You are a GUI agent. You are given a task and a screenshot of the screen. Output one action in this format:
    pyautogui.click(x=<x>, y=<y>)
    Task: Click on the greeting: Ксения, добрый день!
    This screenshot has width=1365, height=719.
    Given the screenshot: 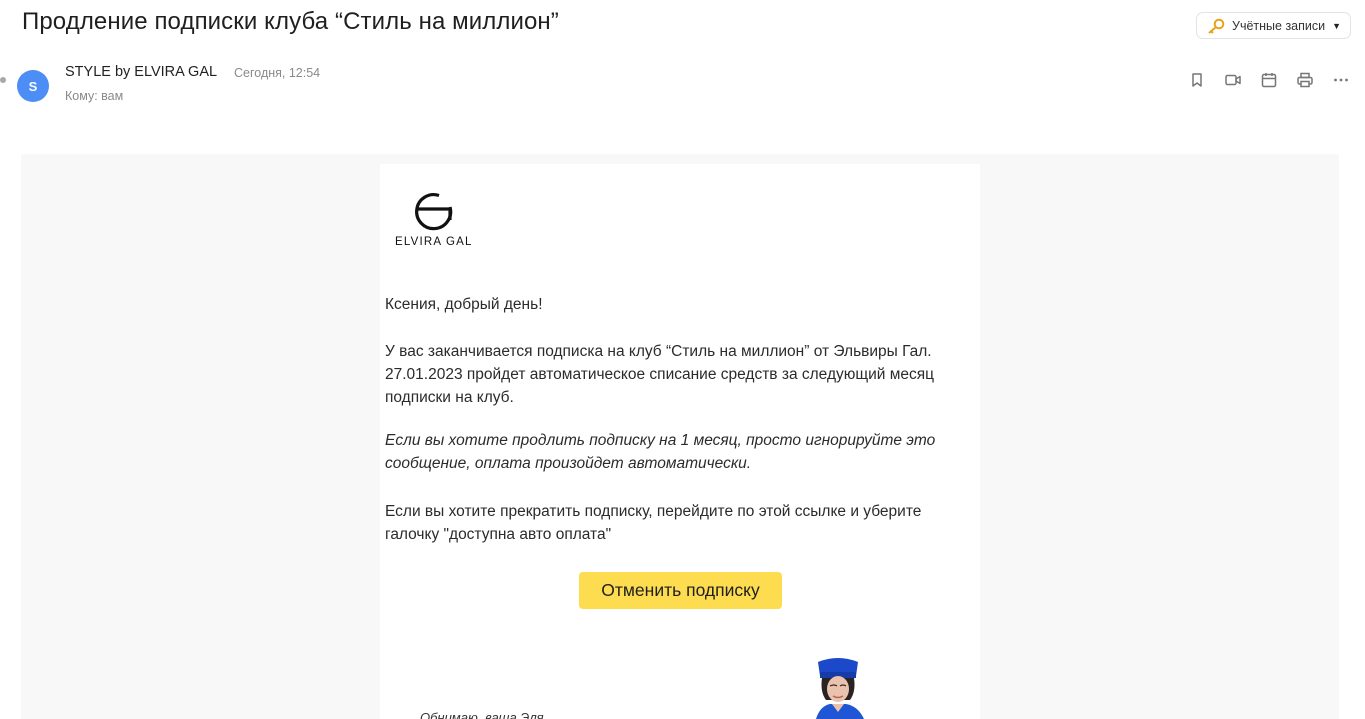 What is the action you would take?
    pyautogui.click(x=464, y=304)
    